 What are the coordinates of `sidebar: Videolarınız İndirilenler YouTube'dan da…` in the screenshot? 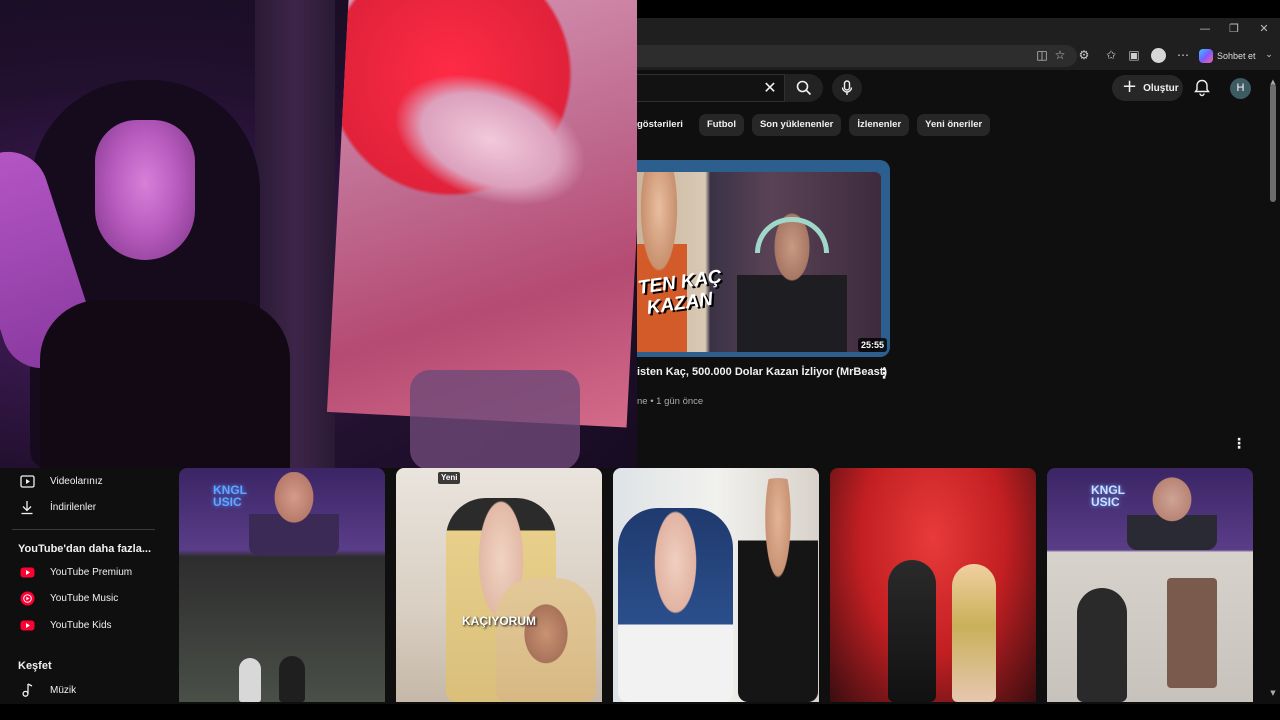 It's located at (89, 586).